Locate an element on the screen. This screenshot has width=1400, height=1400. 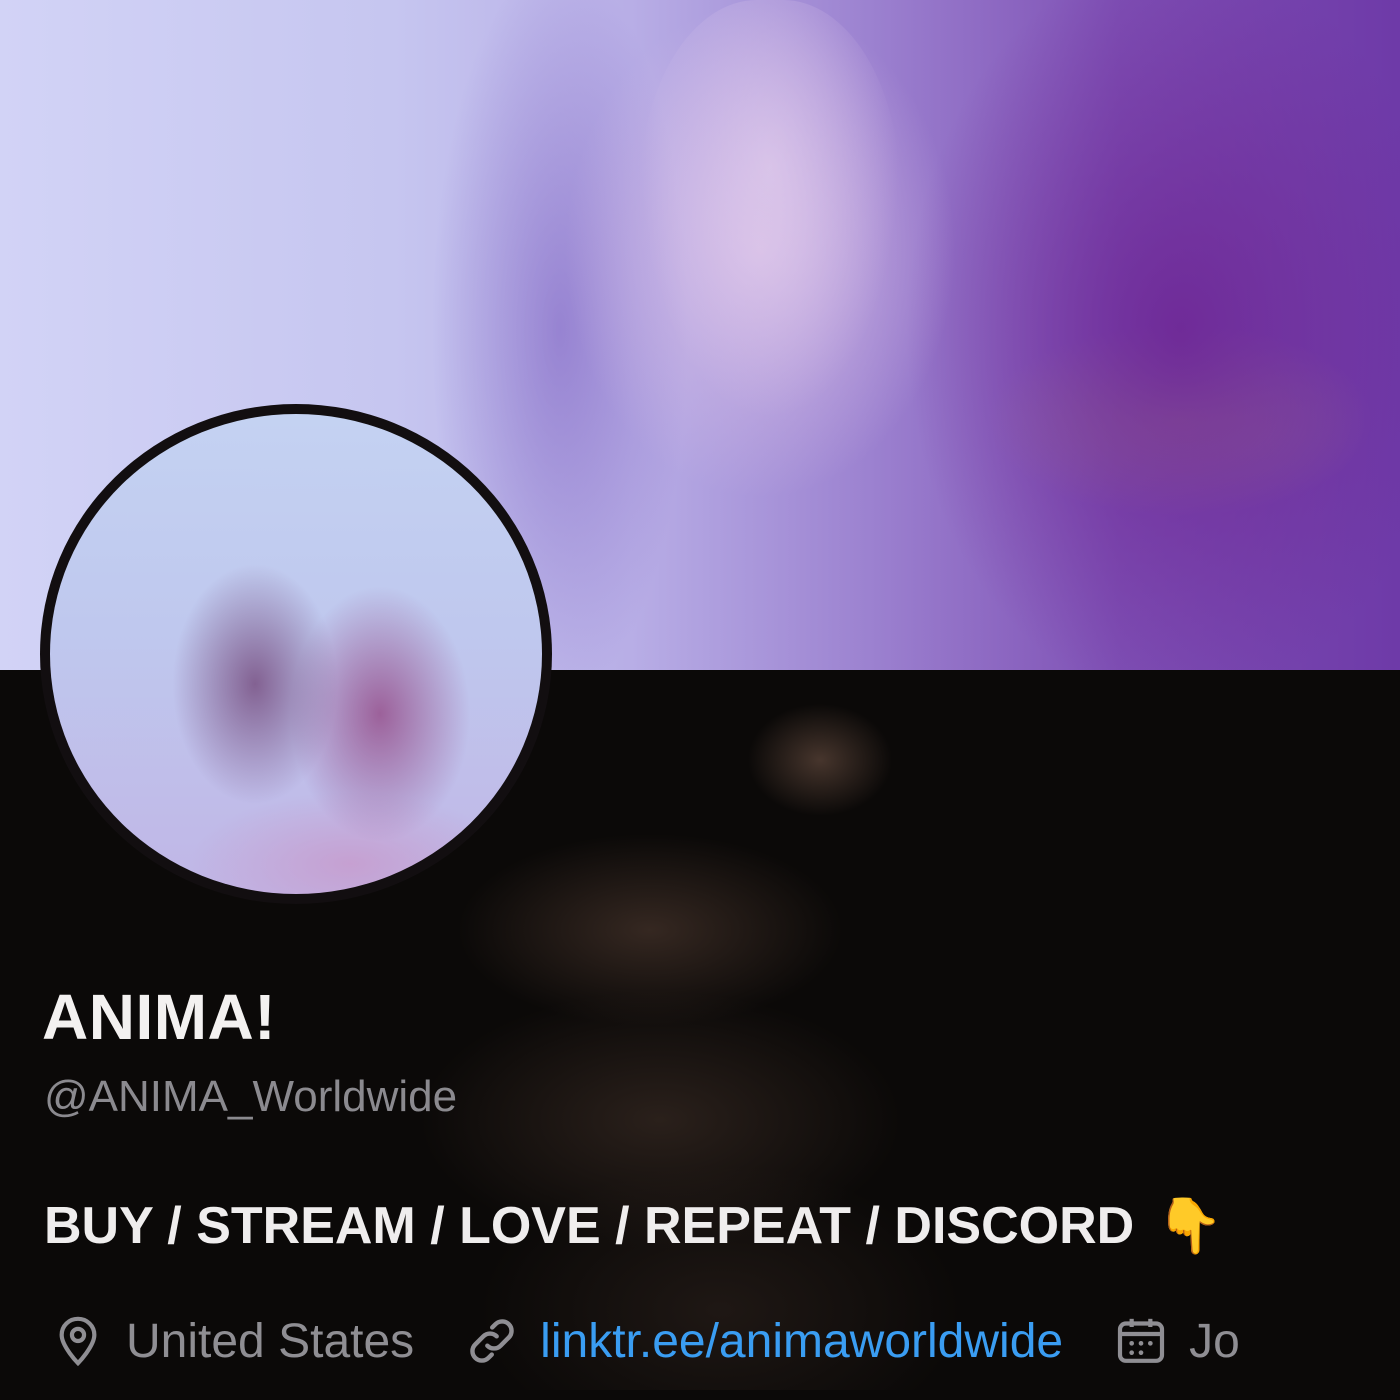
calendar-icon is located at coordinates (1141, 1340).